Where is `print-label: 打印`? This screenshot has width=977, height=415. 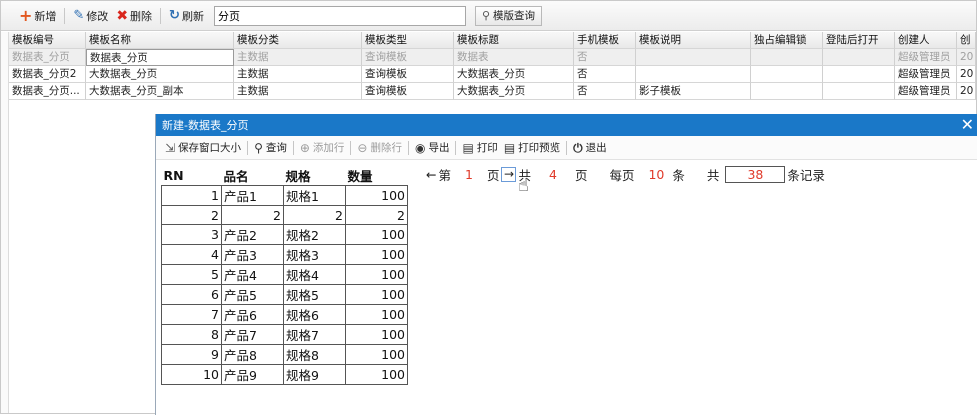
print-label: 打印 is located at coordinates (487, 148).